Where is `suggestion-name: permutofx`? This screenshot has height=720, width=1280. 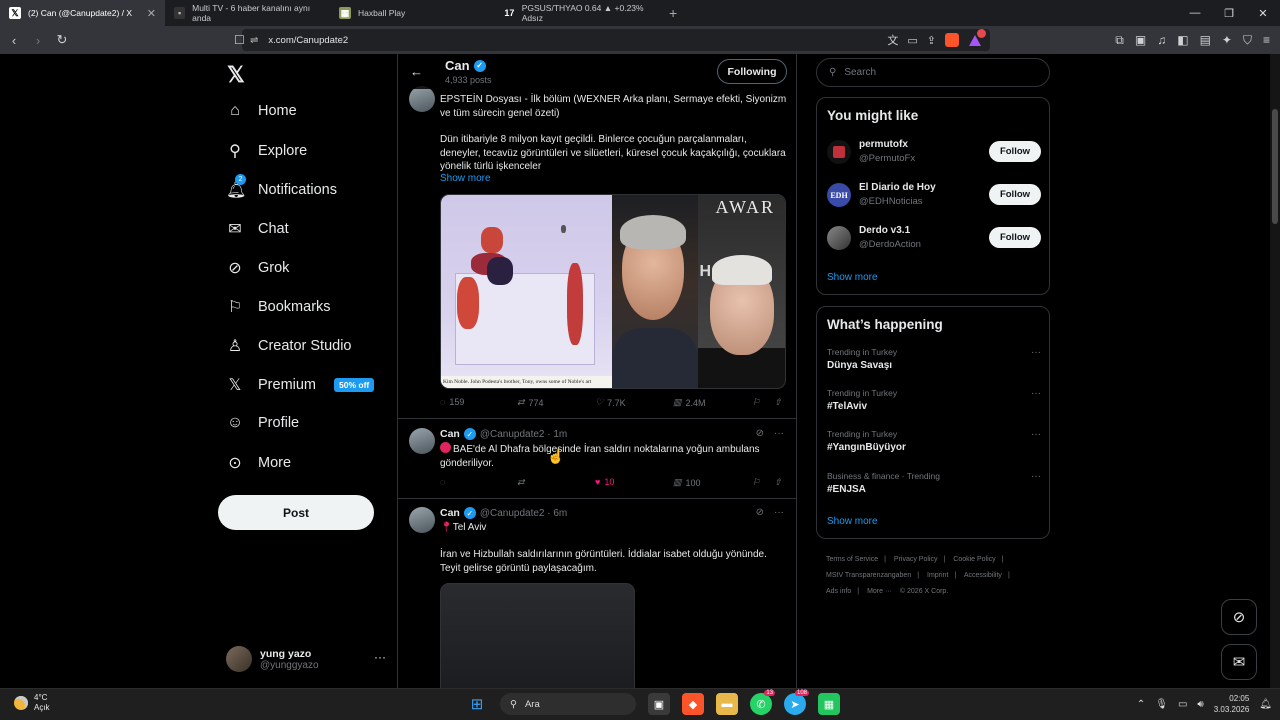 suggestion-name: permutofx is located at coordinates (883, 144).